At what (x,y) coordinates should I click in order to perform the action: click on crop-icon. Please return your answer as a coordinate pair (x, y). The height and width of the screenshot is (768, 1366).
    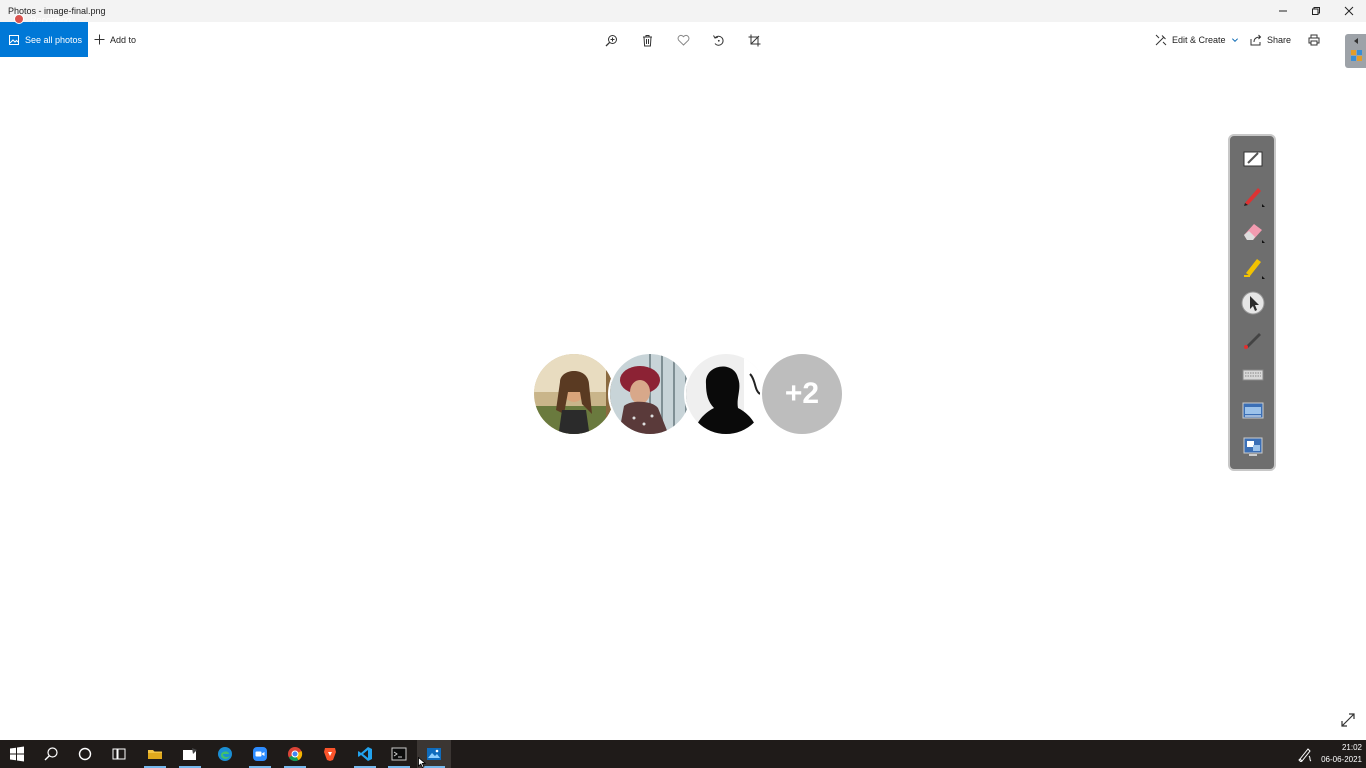
    Looking at the image, I should click on (754, 40).